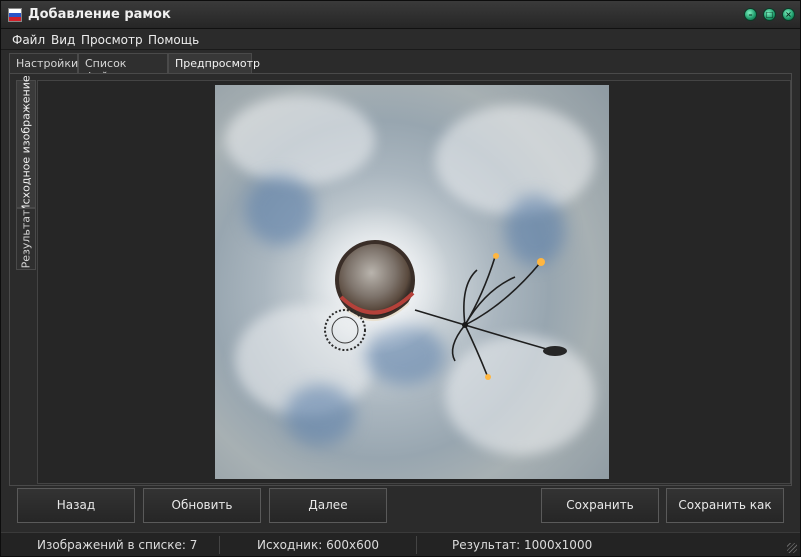 Image resolution: width=801 pixels, height=557 pixels. Describe the element at coordinates (202, 505) in the screenshot. I see `refresh-button: Обновить` at that location.